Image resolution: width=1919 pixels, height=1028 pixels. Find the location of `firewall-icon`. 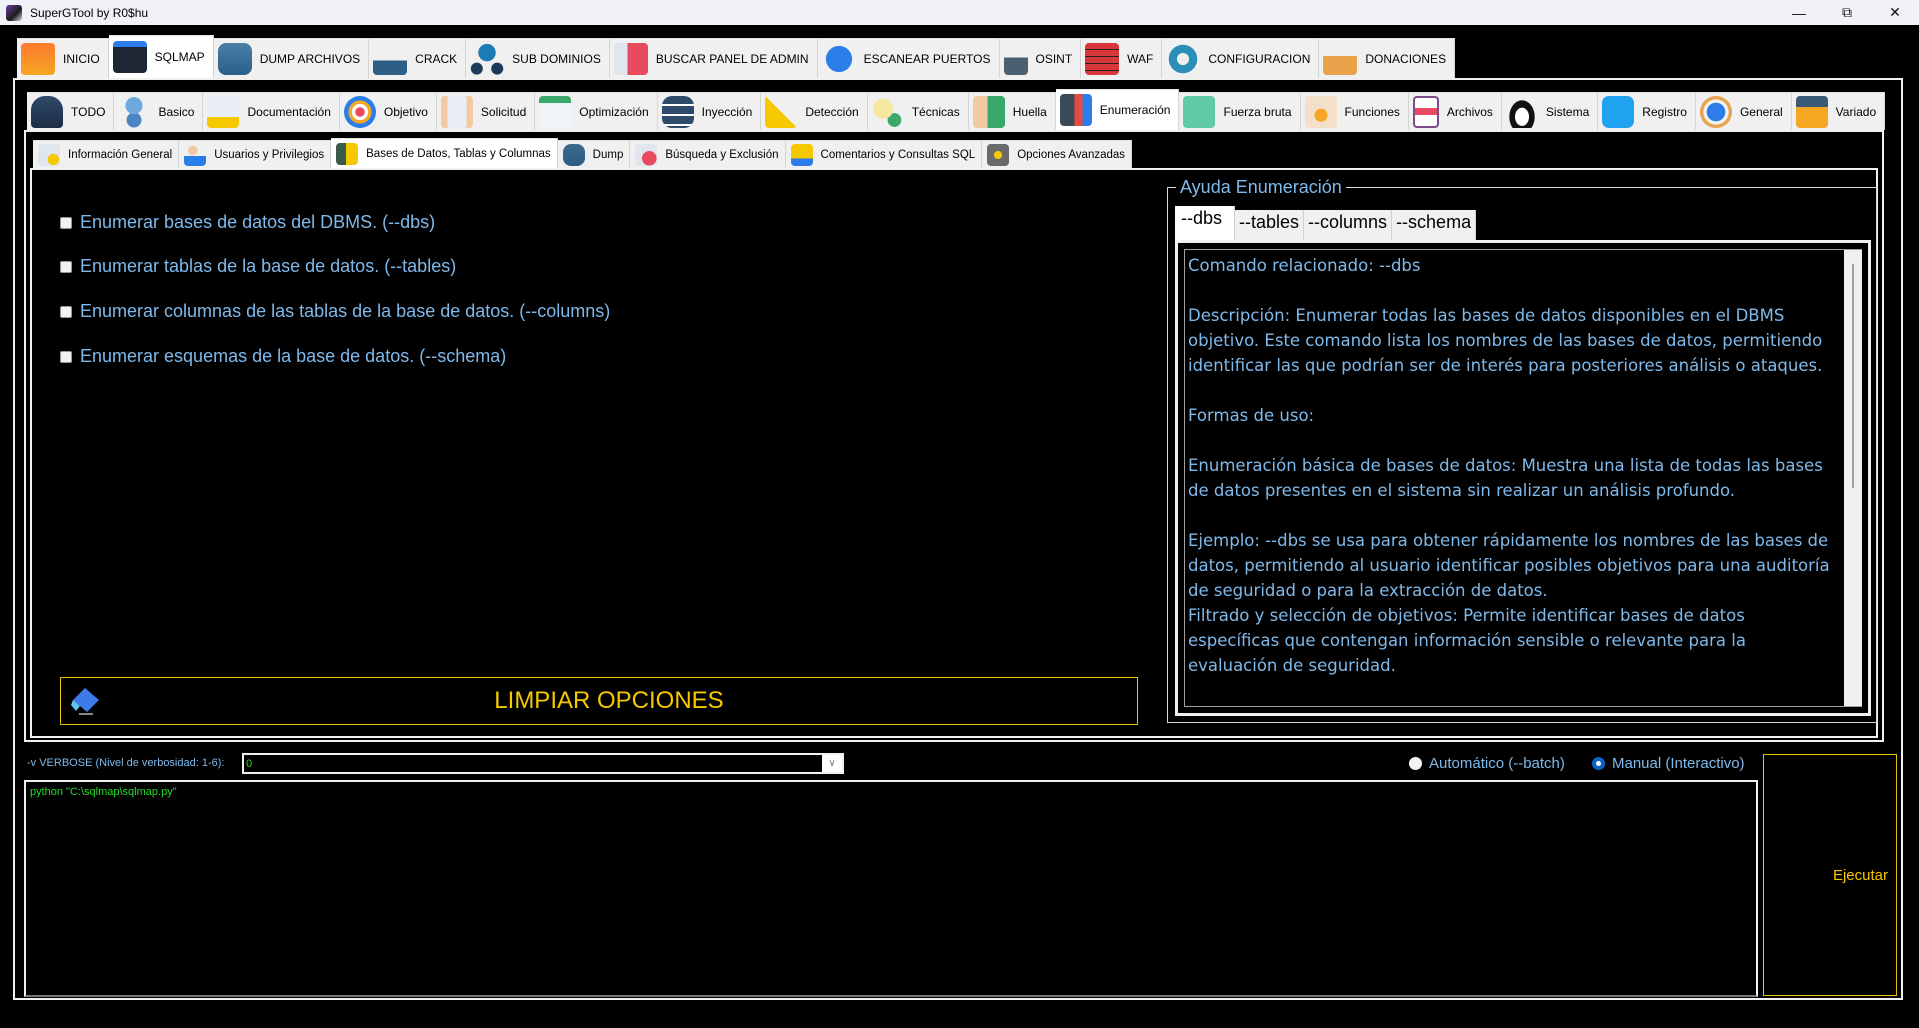

firewall-icon is located at coordinates (1102, 58).